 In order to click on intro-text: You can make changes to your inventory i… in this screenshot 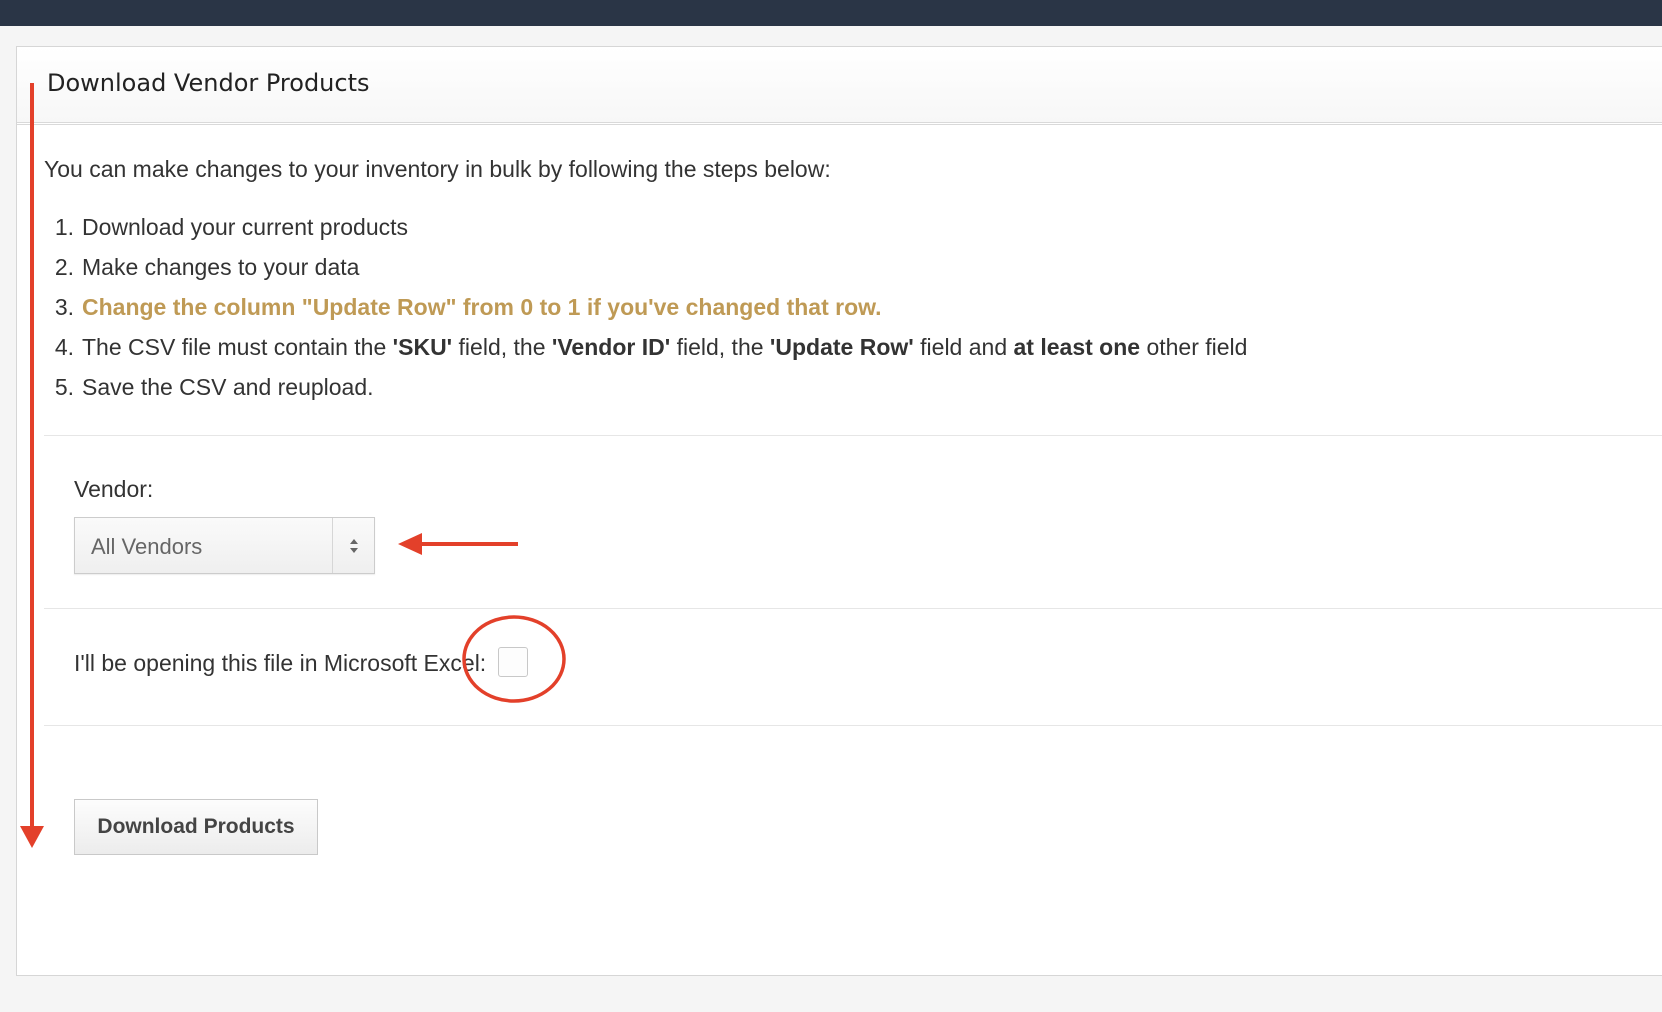, I will do `click(437, 169)`.